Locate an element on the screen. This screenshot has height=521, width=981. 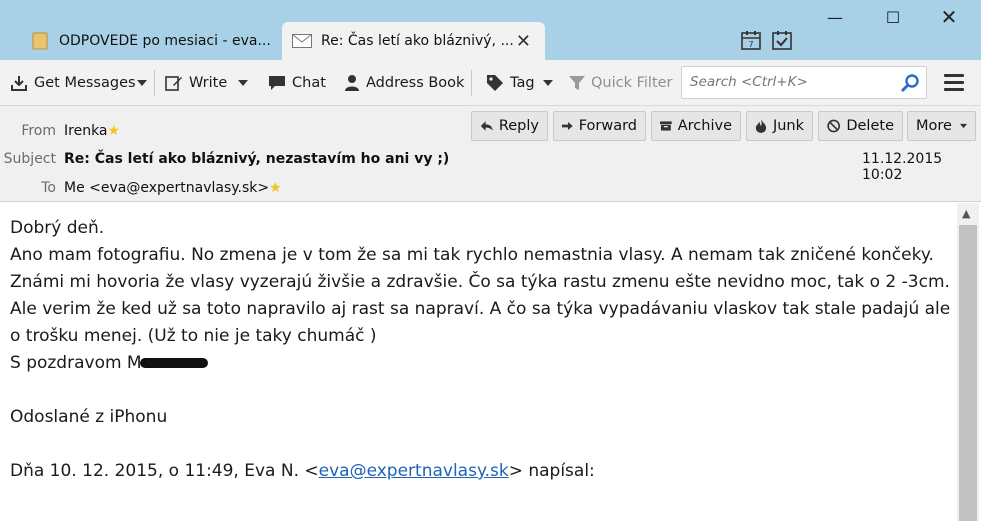
tag-icon is located at coordinates (495, 83).